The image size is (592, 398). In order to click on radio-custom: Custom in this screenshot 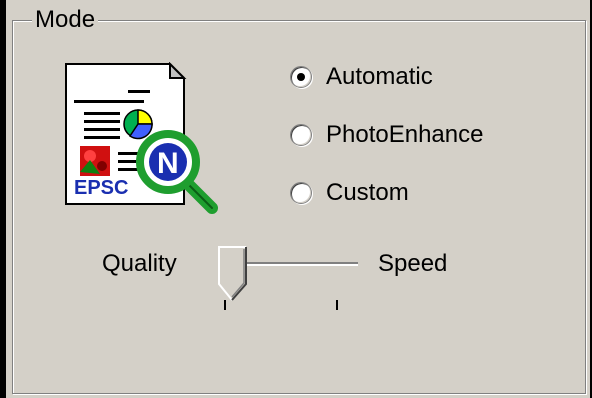, I will do `click(349, 193)`.